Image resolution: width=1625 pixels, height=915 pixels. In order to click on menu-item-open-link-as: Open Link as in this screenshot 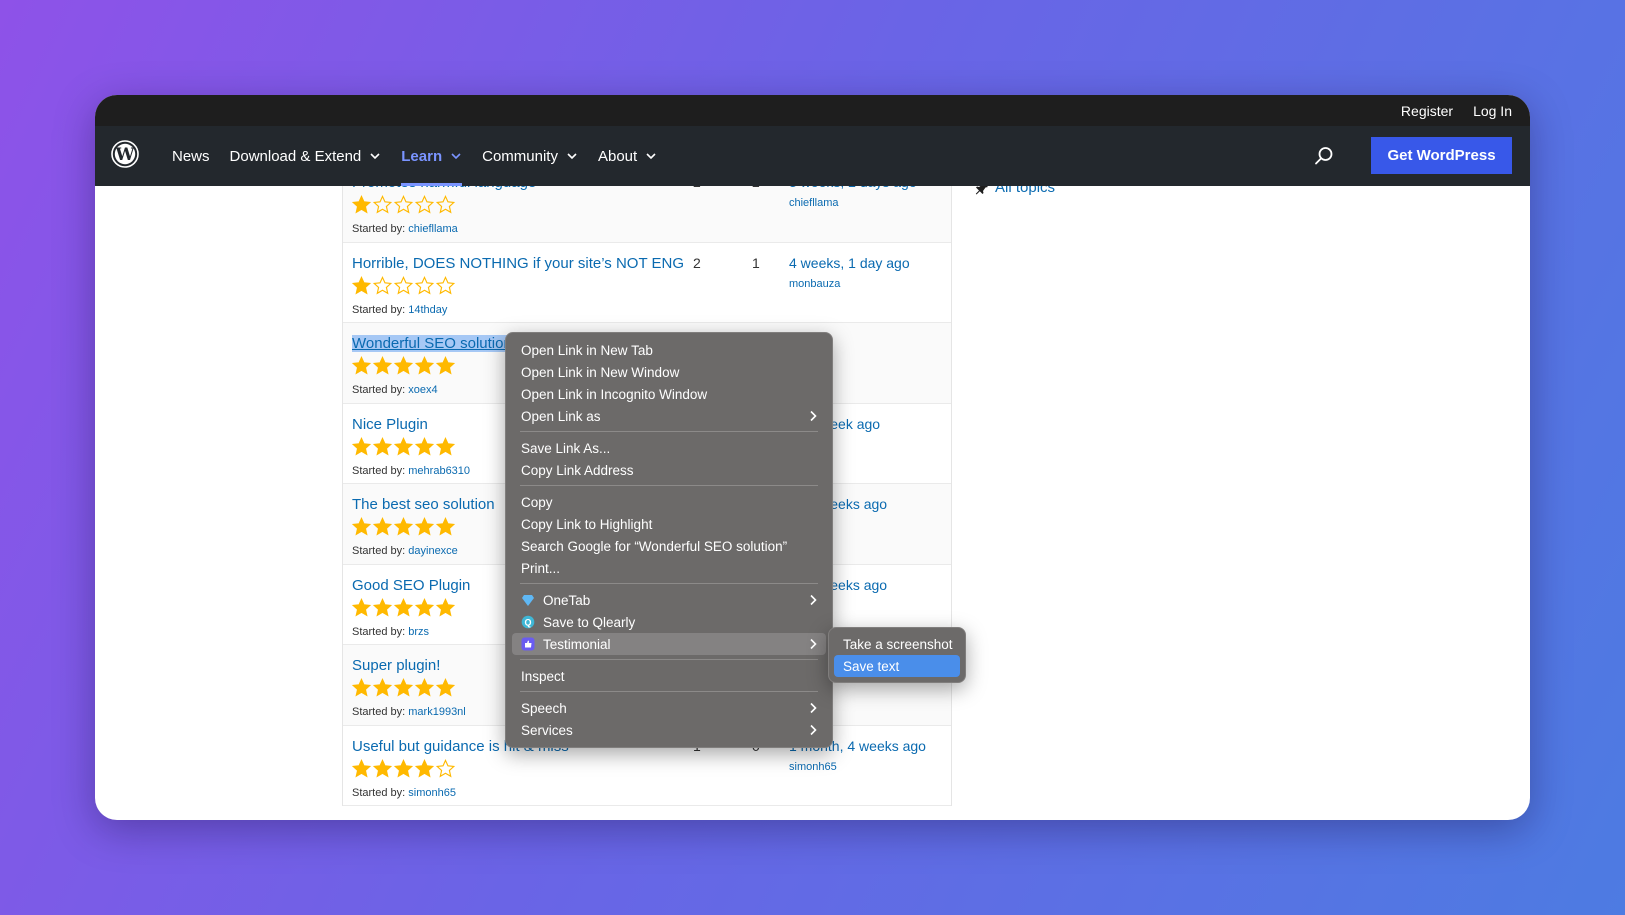, I will do `click(669, 416)`.